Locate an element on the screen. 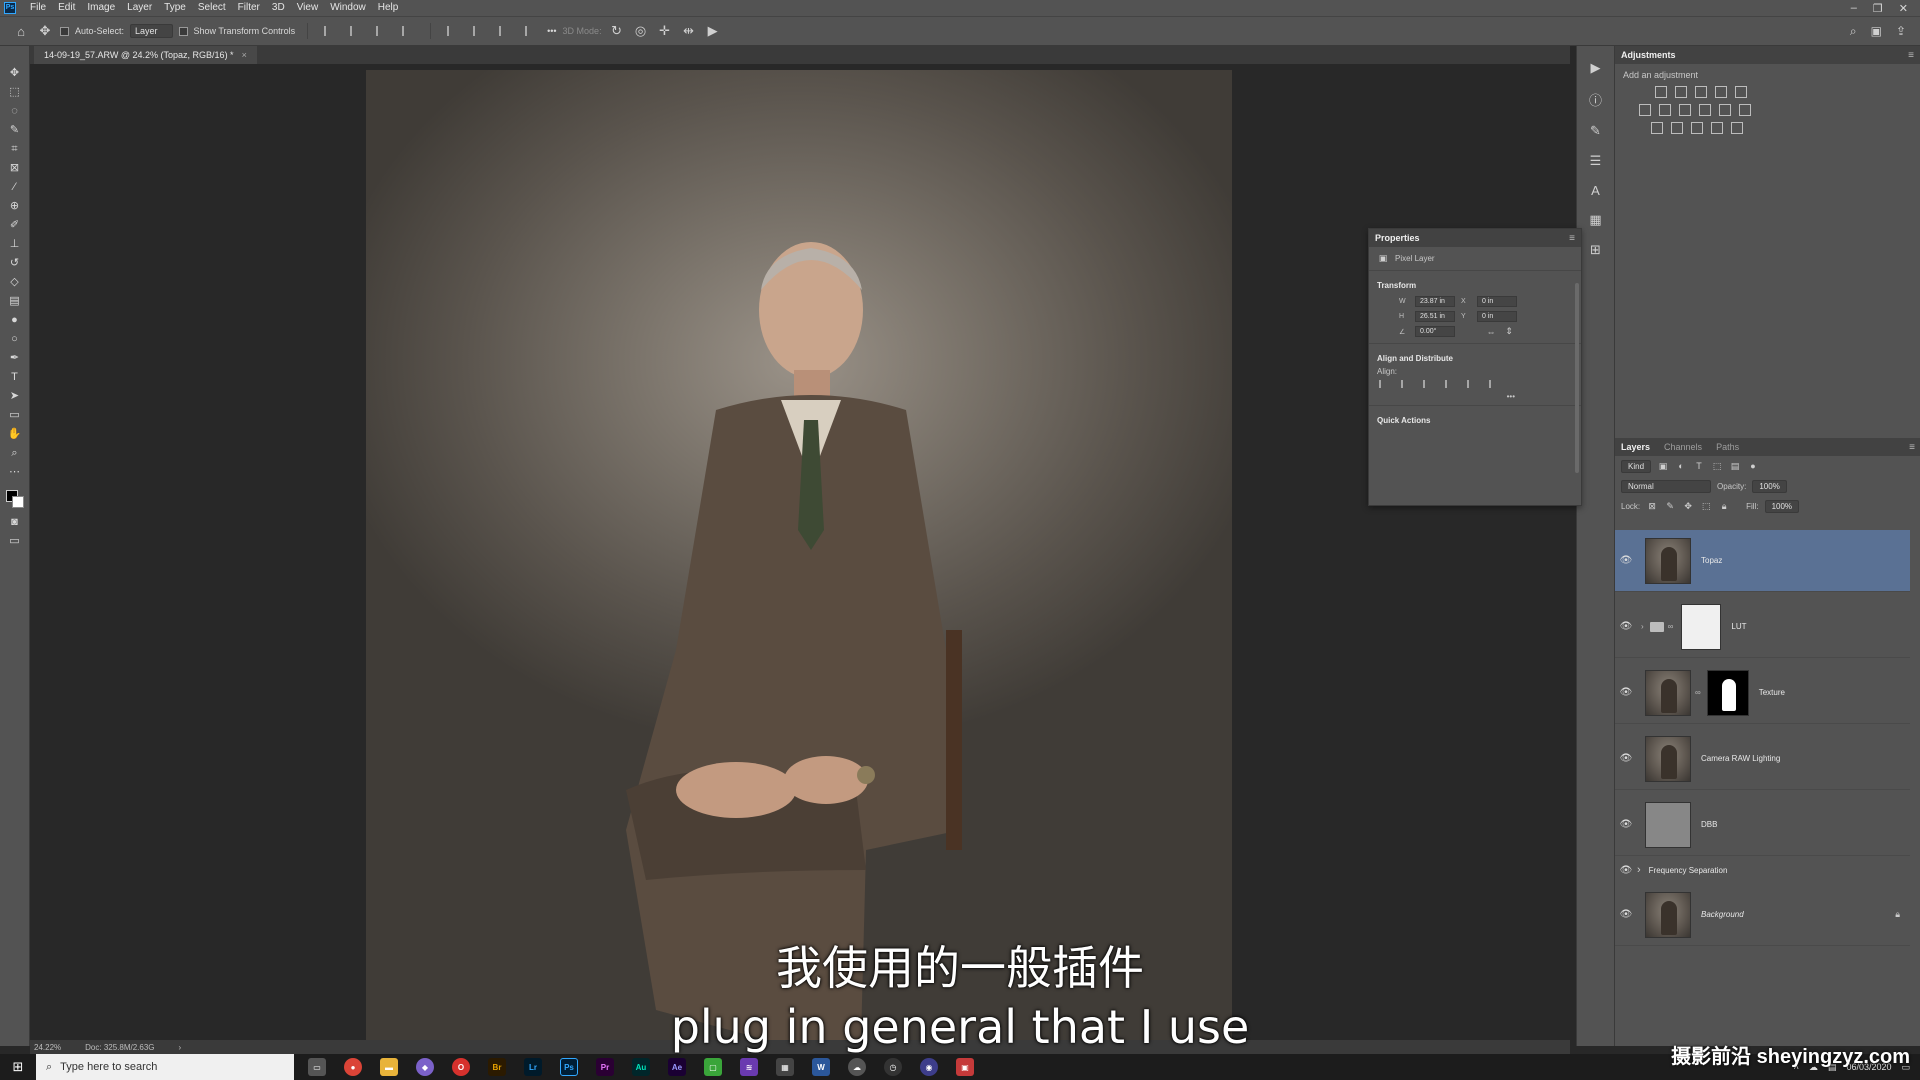  menu-select: Select is located at coordinates (212, 8).